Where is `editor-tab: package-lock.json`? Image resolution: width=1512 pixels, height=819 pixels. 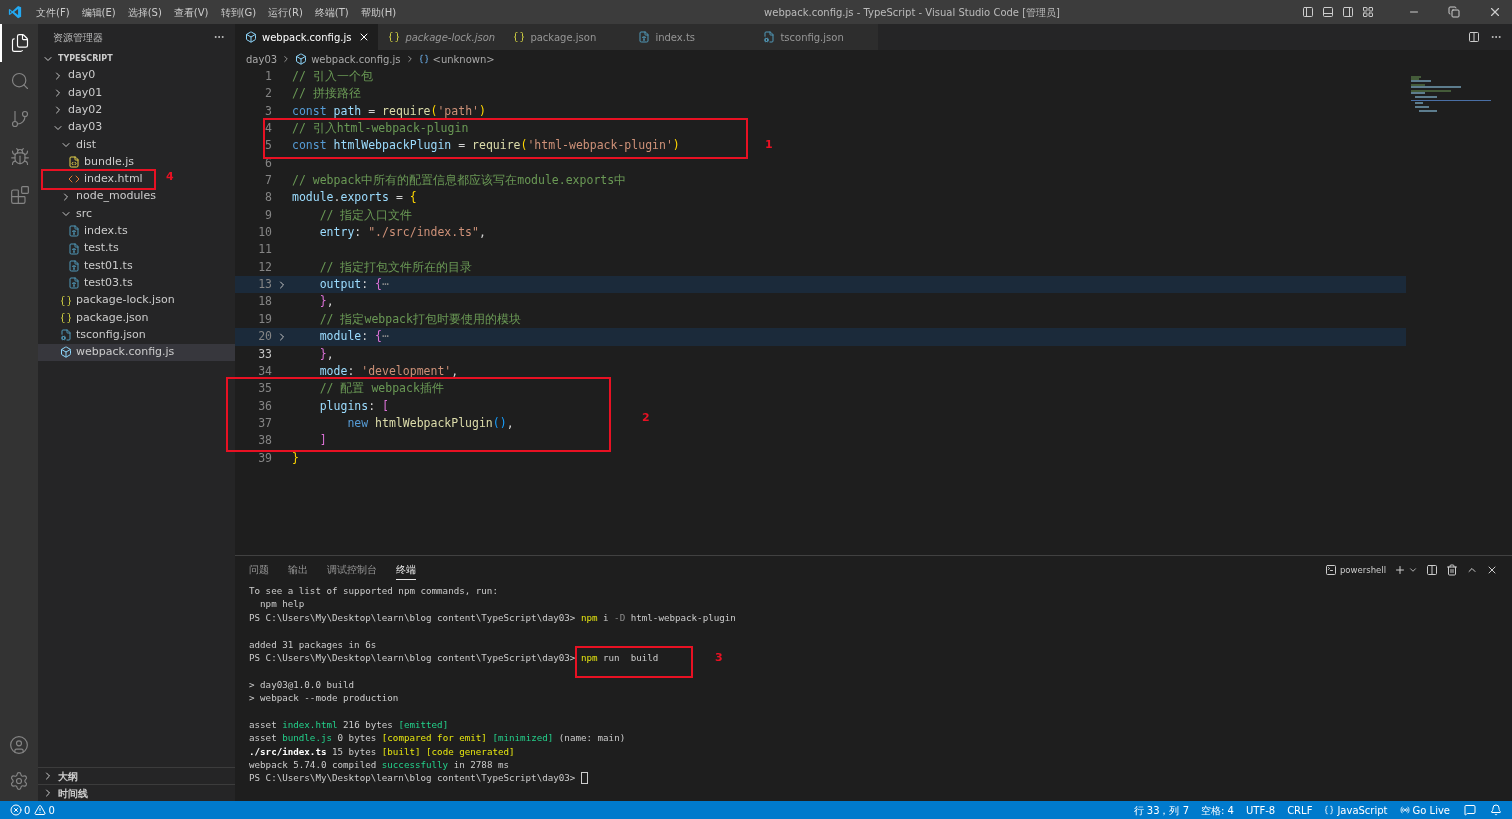 editor-tab: package-lock.json is located at coordinates (441, 37).